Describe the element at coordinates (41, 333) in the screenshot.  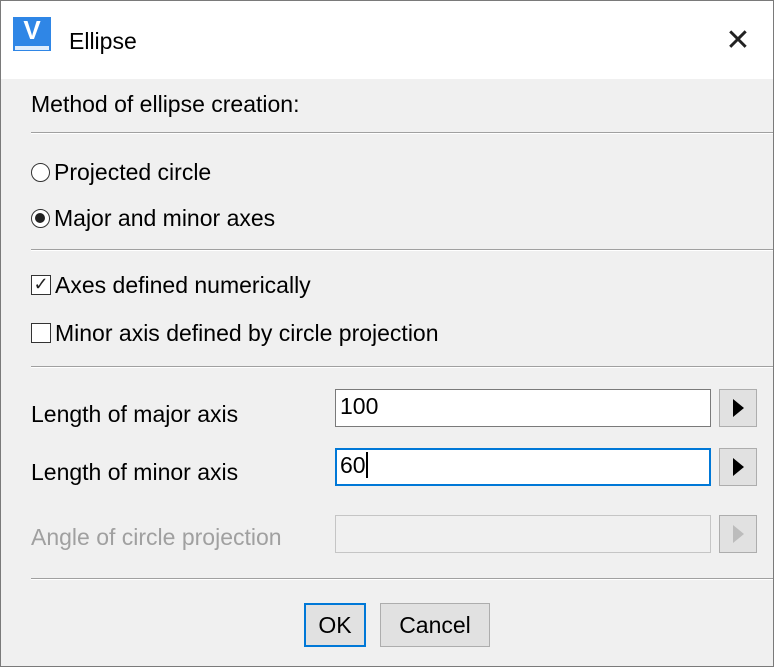
I see `checkbox-icon` at that location.